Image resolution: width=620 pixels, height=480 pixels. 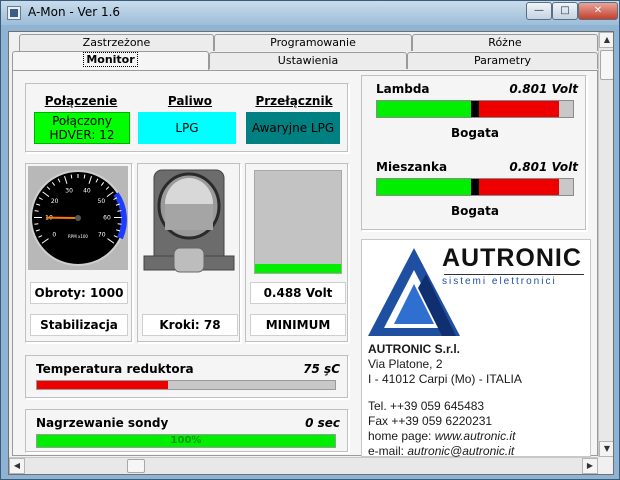 I want to click on company-address-line2: I - 41012 Carpi (Mo) - ITALIA, so click(x=445, y=379).